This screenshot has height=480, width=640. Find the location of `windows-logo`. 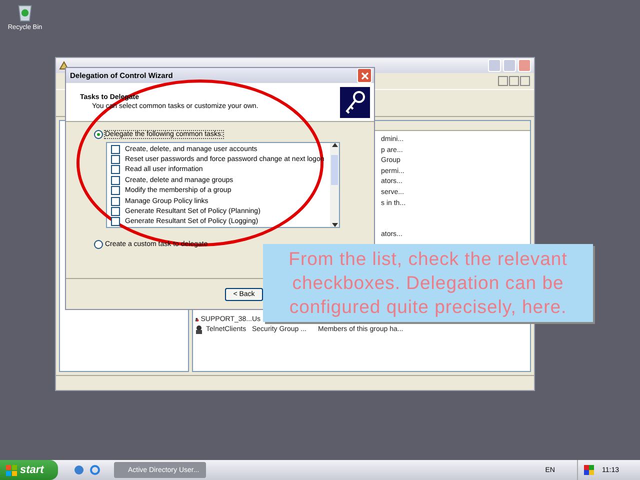

windows-logo is located at coordinates (11, 470).